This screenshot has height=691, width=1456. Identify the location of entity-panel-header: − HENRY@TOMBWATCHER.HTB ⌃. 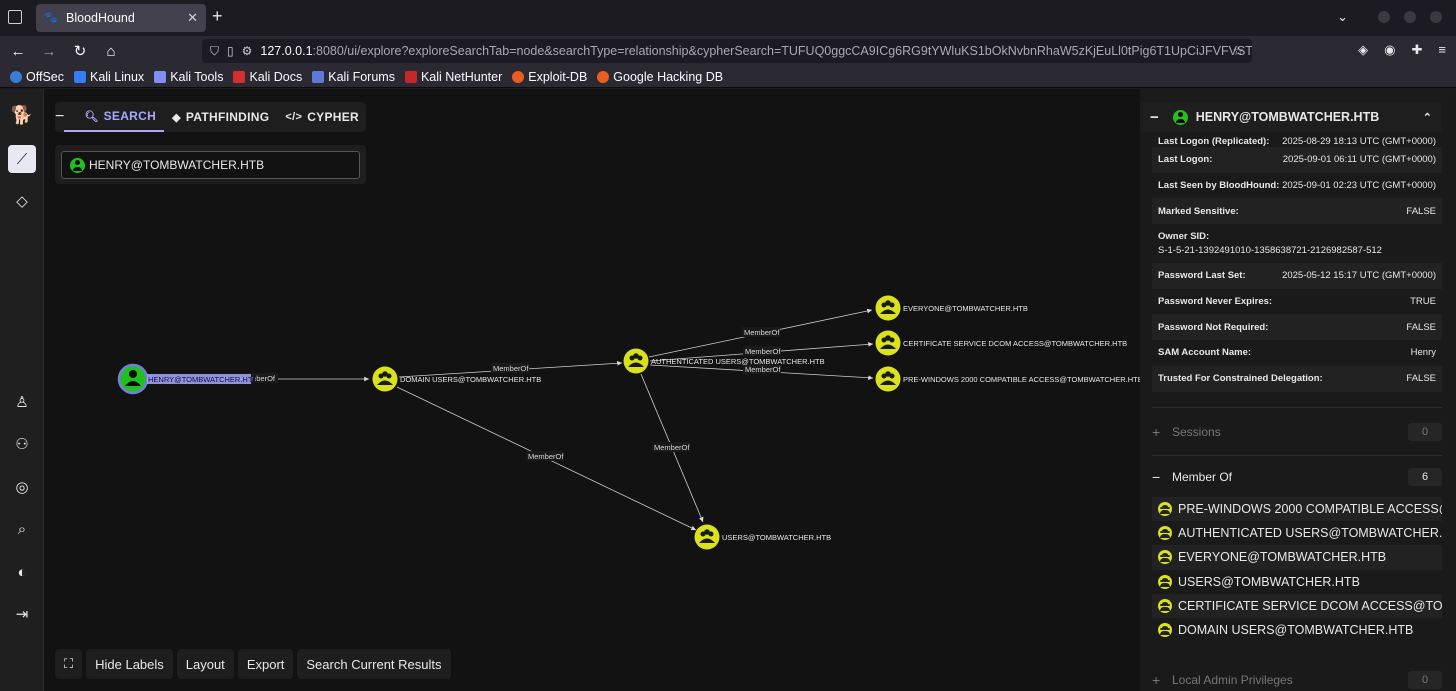
(1291, 117).